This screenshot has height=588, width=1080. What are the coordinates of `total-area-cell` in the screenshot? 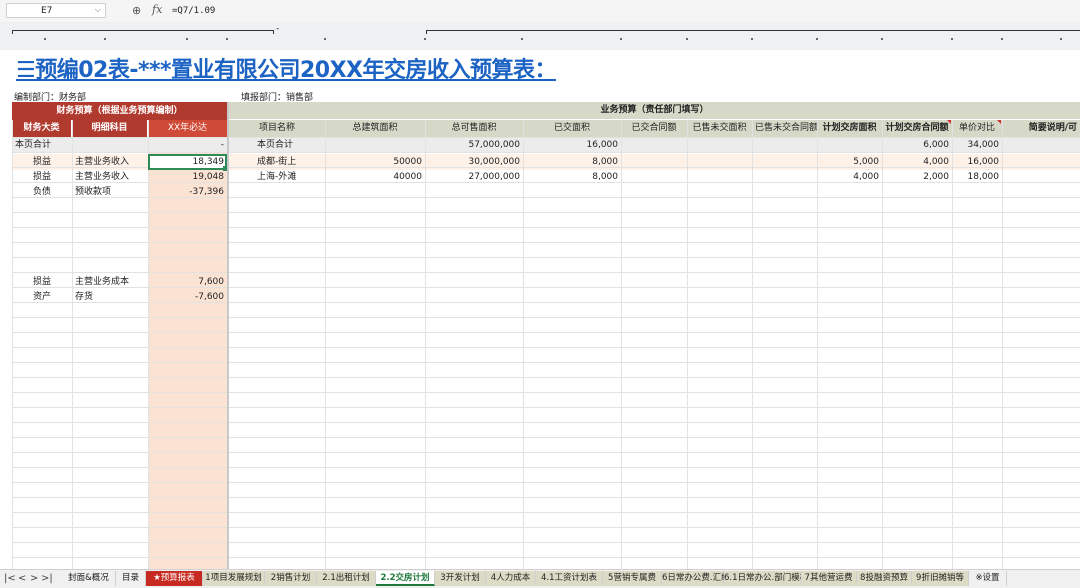 It's located at (375, 145).